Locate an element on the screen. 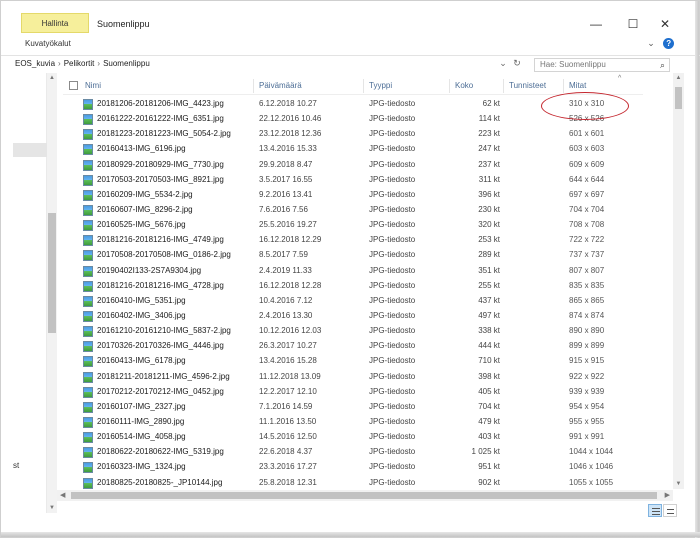 Image resolution: width=700 pixels, height=538 pixels. minimize-button: — is located at coordinates (596, 24).